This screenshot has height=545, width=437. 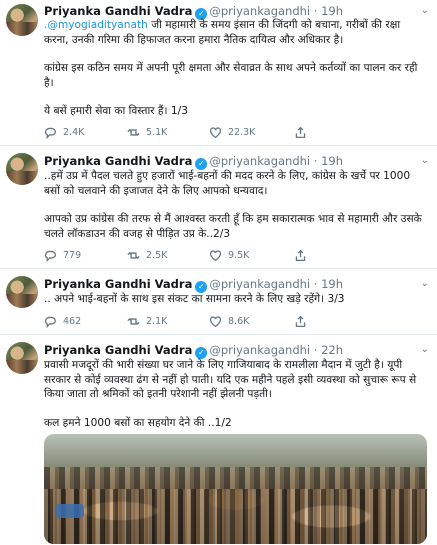 I want to click on retweet-count: 2.1K, so click(x=157, y=321).